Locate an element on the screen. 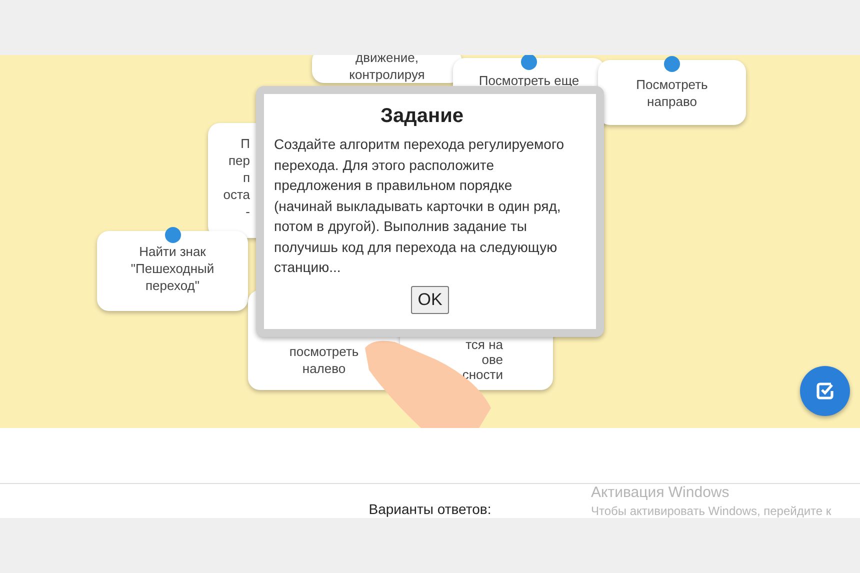 Image resolution: width=860 pixels, height=573 pixels. activation-title: Активация Windows is located at coordinates (660, 493).